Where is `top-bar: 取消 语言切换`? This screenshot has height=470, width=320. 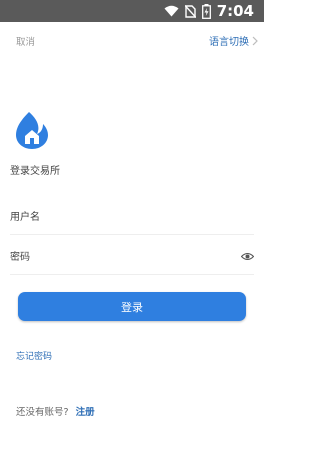
top-bar: 取消 语言切换 is located at coordinates (132, 41).